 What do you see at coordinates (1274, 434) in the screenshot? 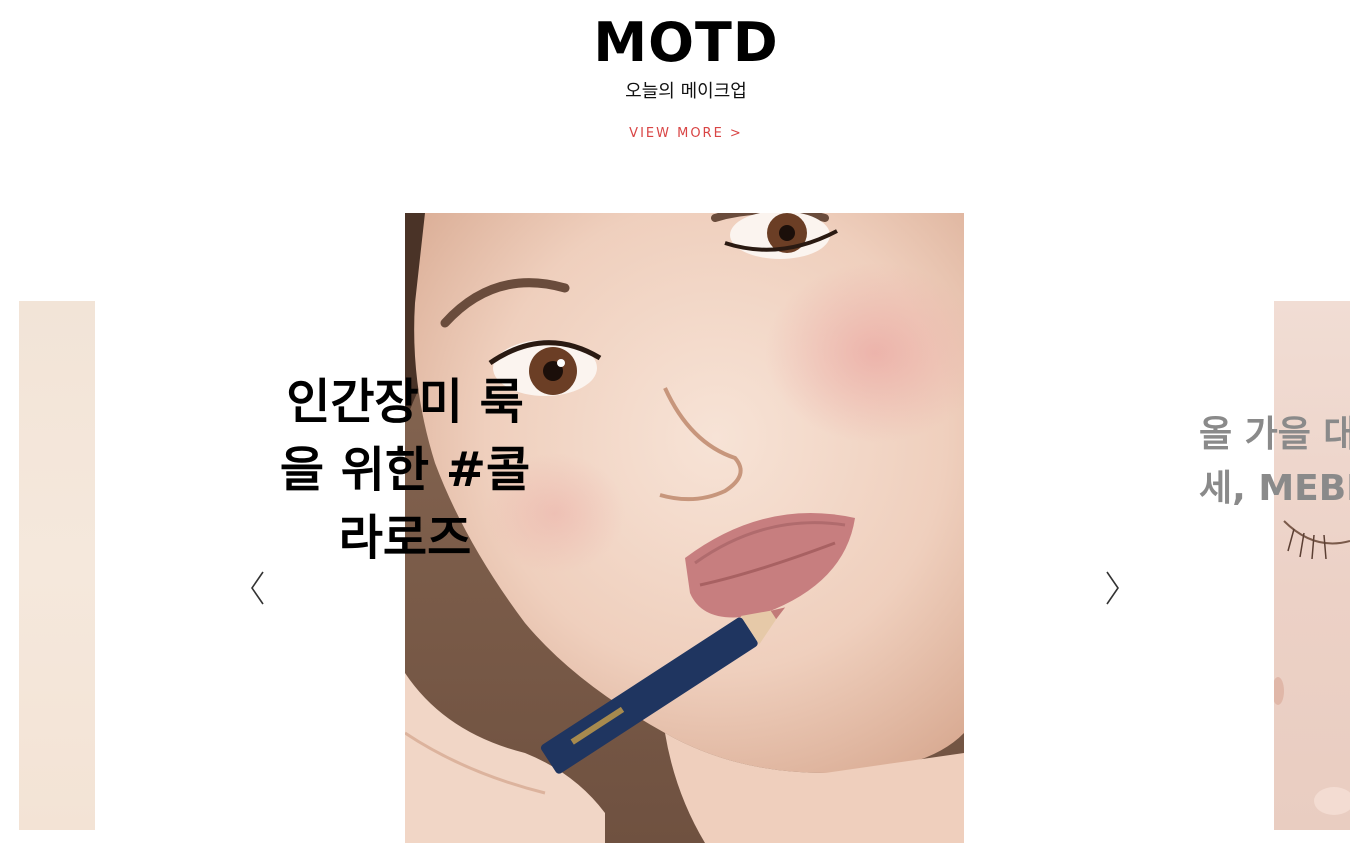
I see `caption-line: 올 가을 대` at bounding box center [1274, 434].